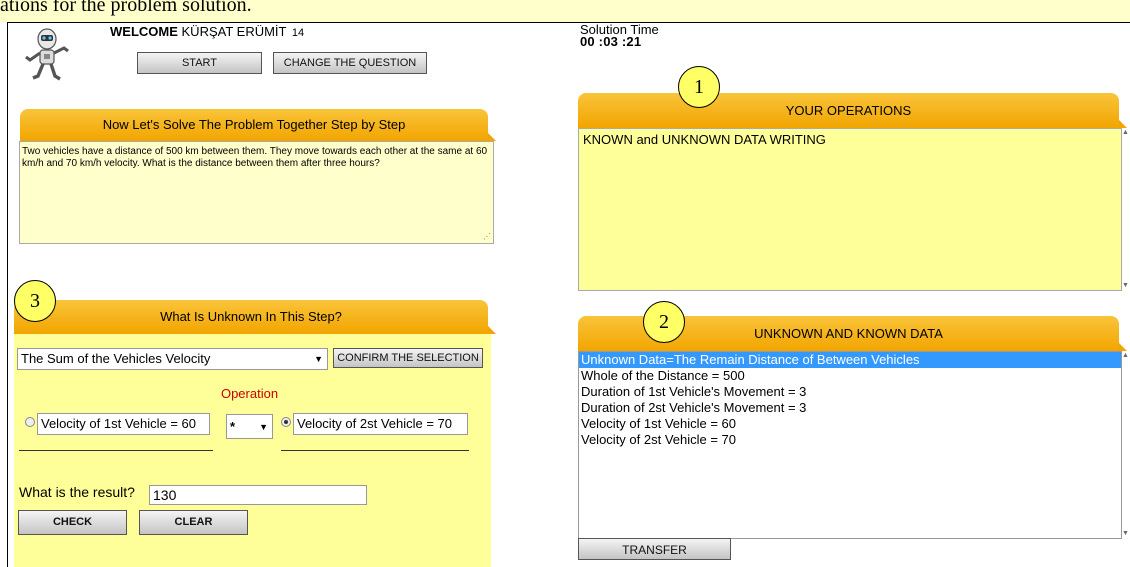  I want to click on frame-border-left, so click(7, 294).